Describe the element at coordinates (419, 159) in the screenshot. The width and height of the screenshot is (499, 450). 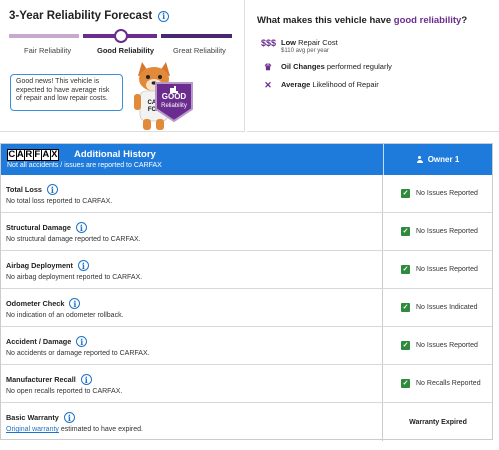
I see `person-icon` at that location.